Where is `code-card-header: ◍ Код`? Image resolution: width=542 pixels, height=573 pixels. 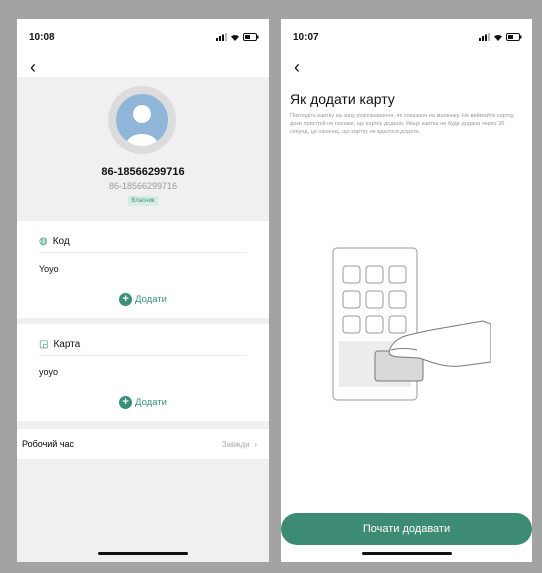
code-card-header: ◍ Код is located at coordinates (143, 242).